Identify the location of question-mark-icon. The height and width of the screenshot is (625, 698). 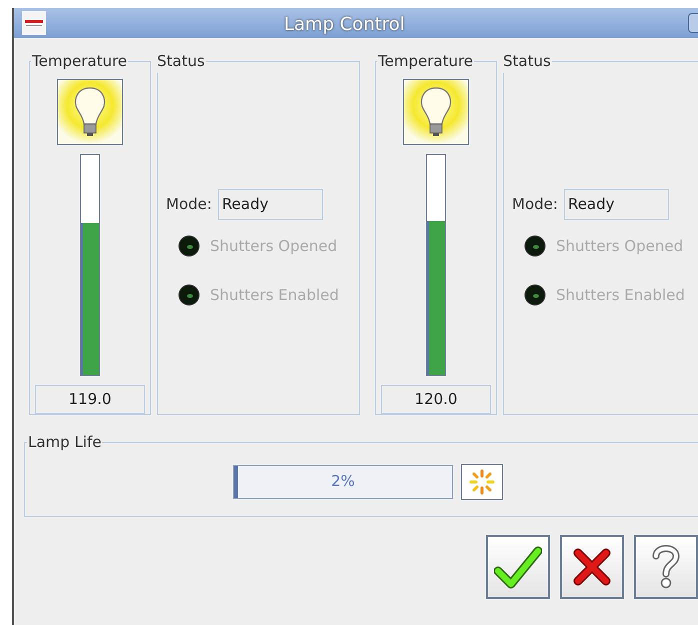
(666, 567).